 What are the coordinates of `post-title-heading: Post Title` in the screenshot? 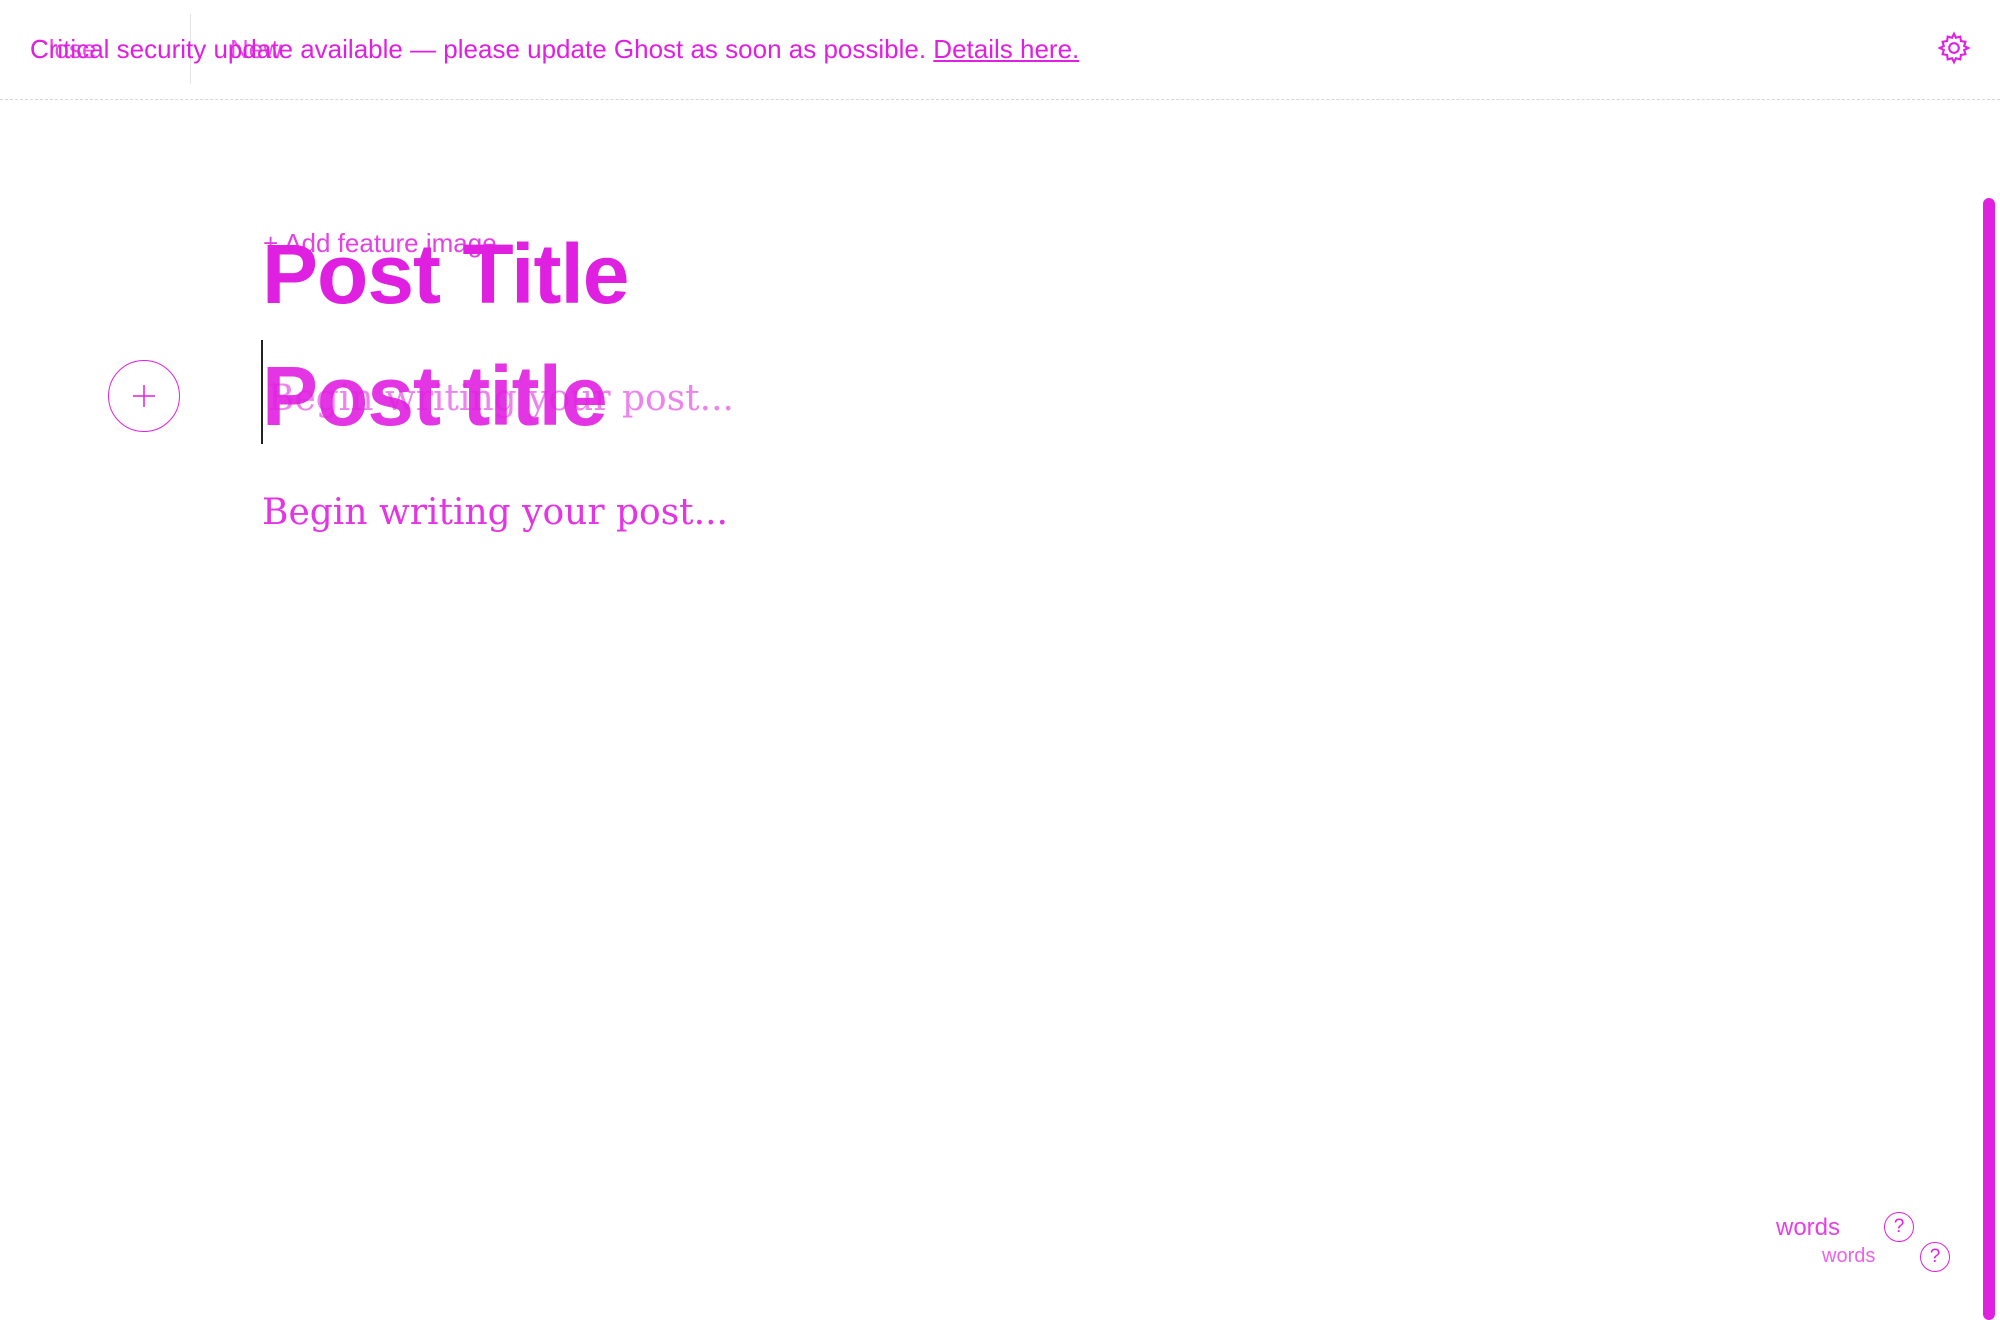 It's located at (446, 274).